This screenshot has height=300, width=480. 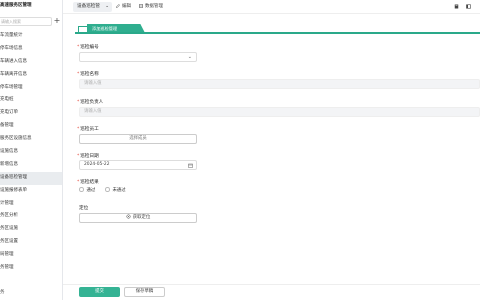 I want to click on name-label: *巡检名称, so click(x=88, y=74).